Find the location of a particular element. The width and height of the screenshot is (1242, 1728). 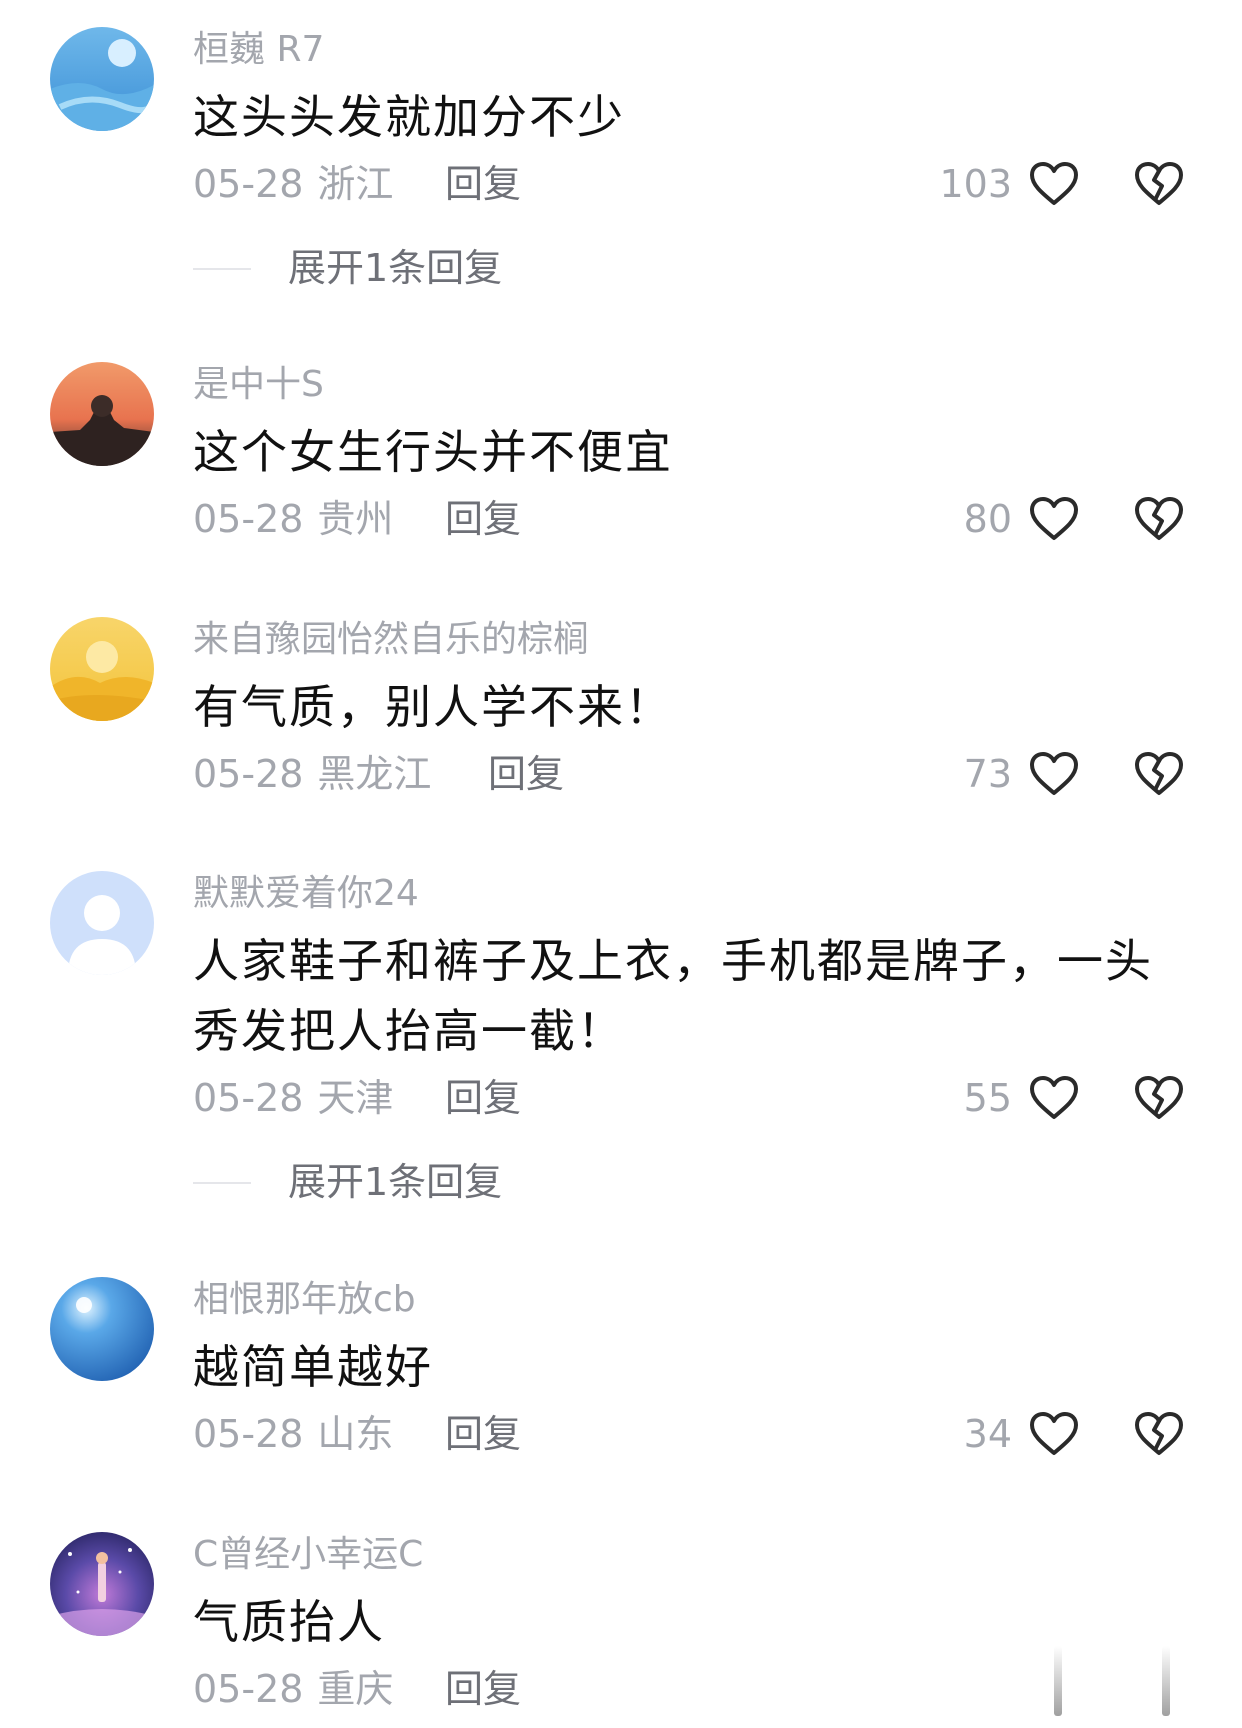

username: 桓巍 R7 is located at coordinates (258, 50).